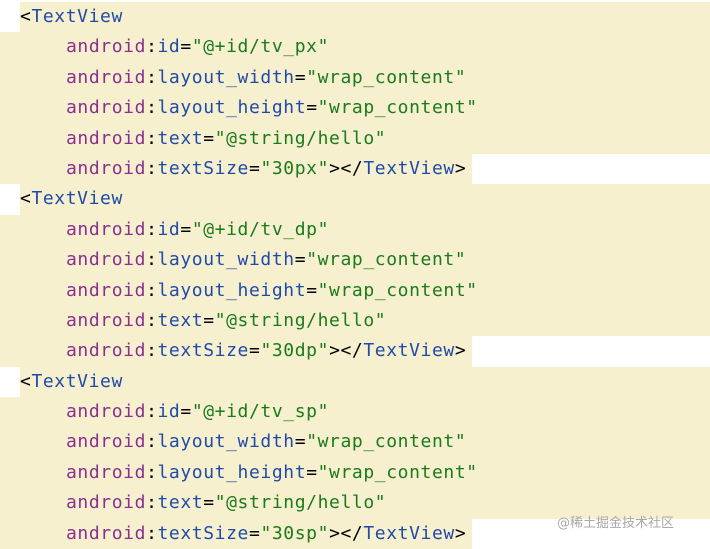  Describe the element at coordinates (355, 412) in the screenshot. I see `code-line: android:id="@+id/tv_sp"` at that location.